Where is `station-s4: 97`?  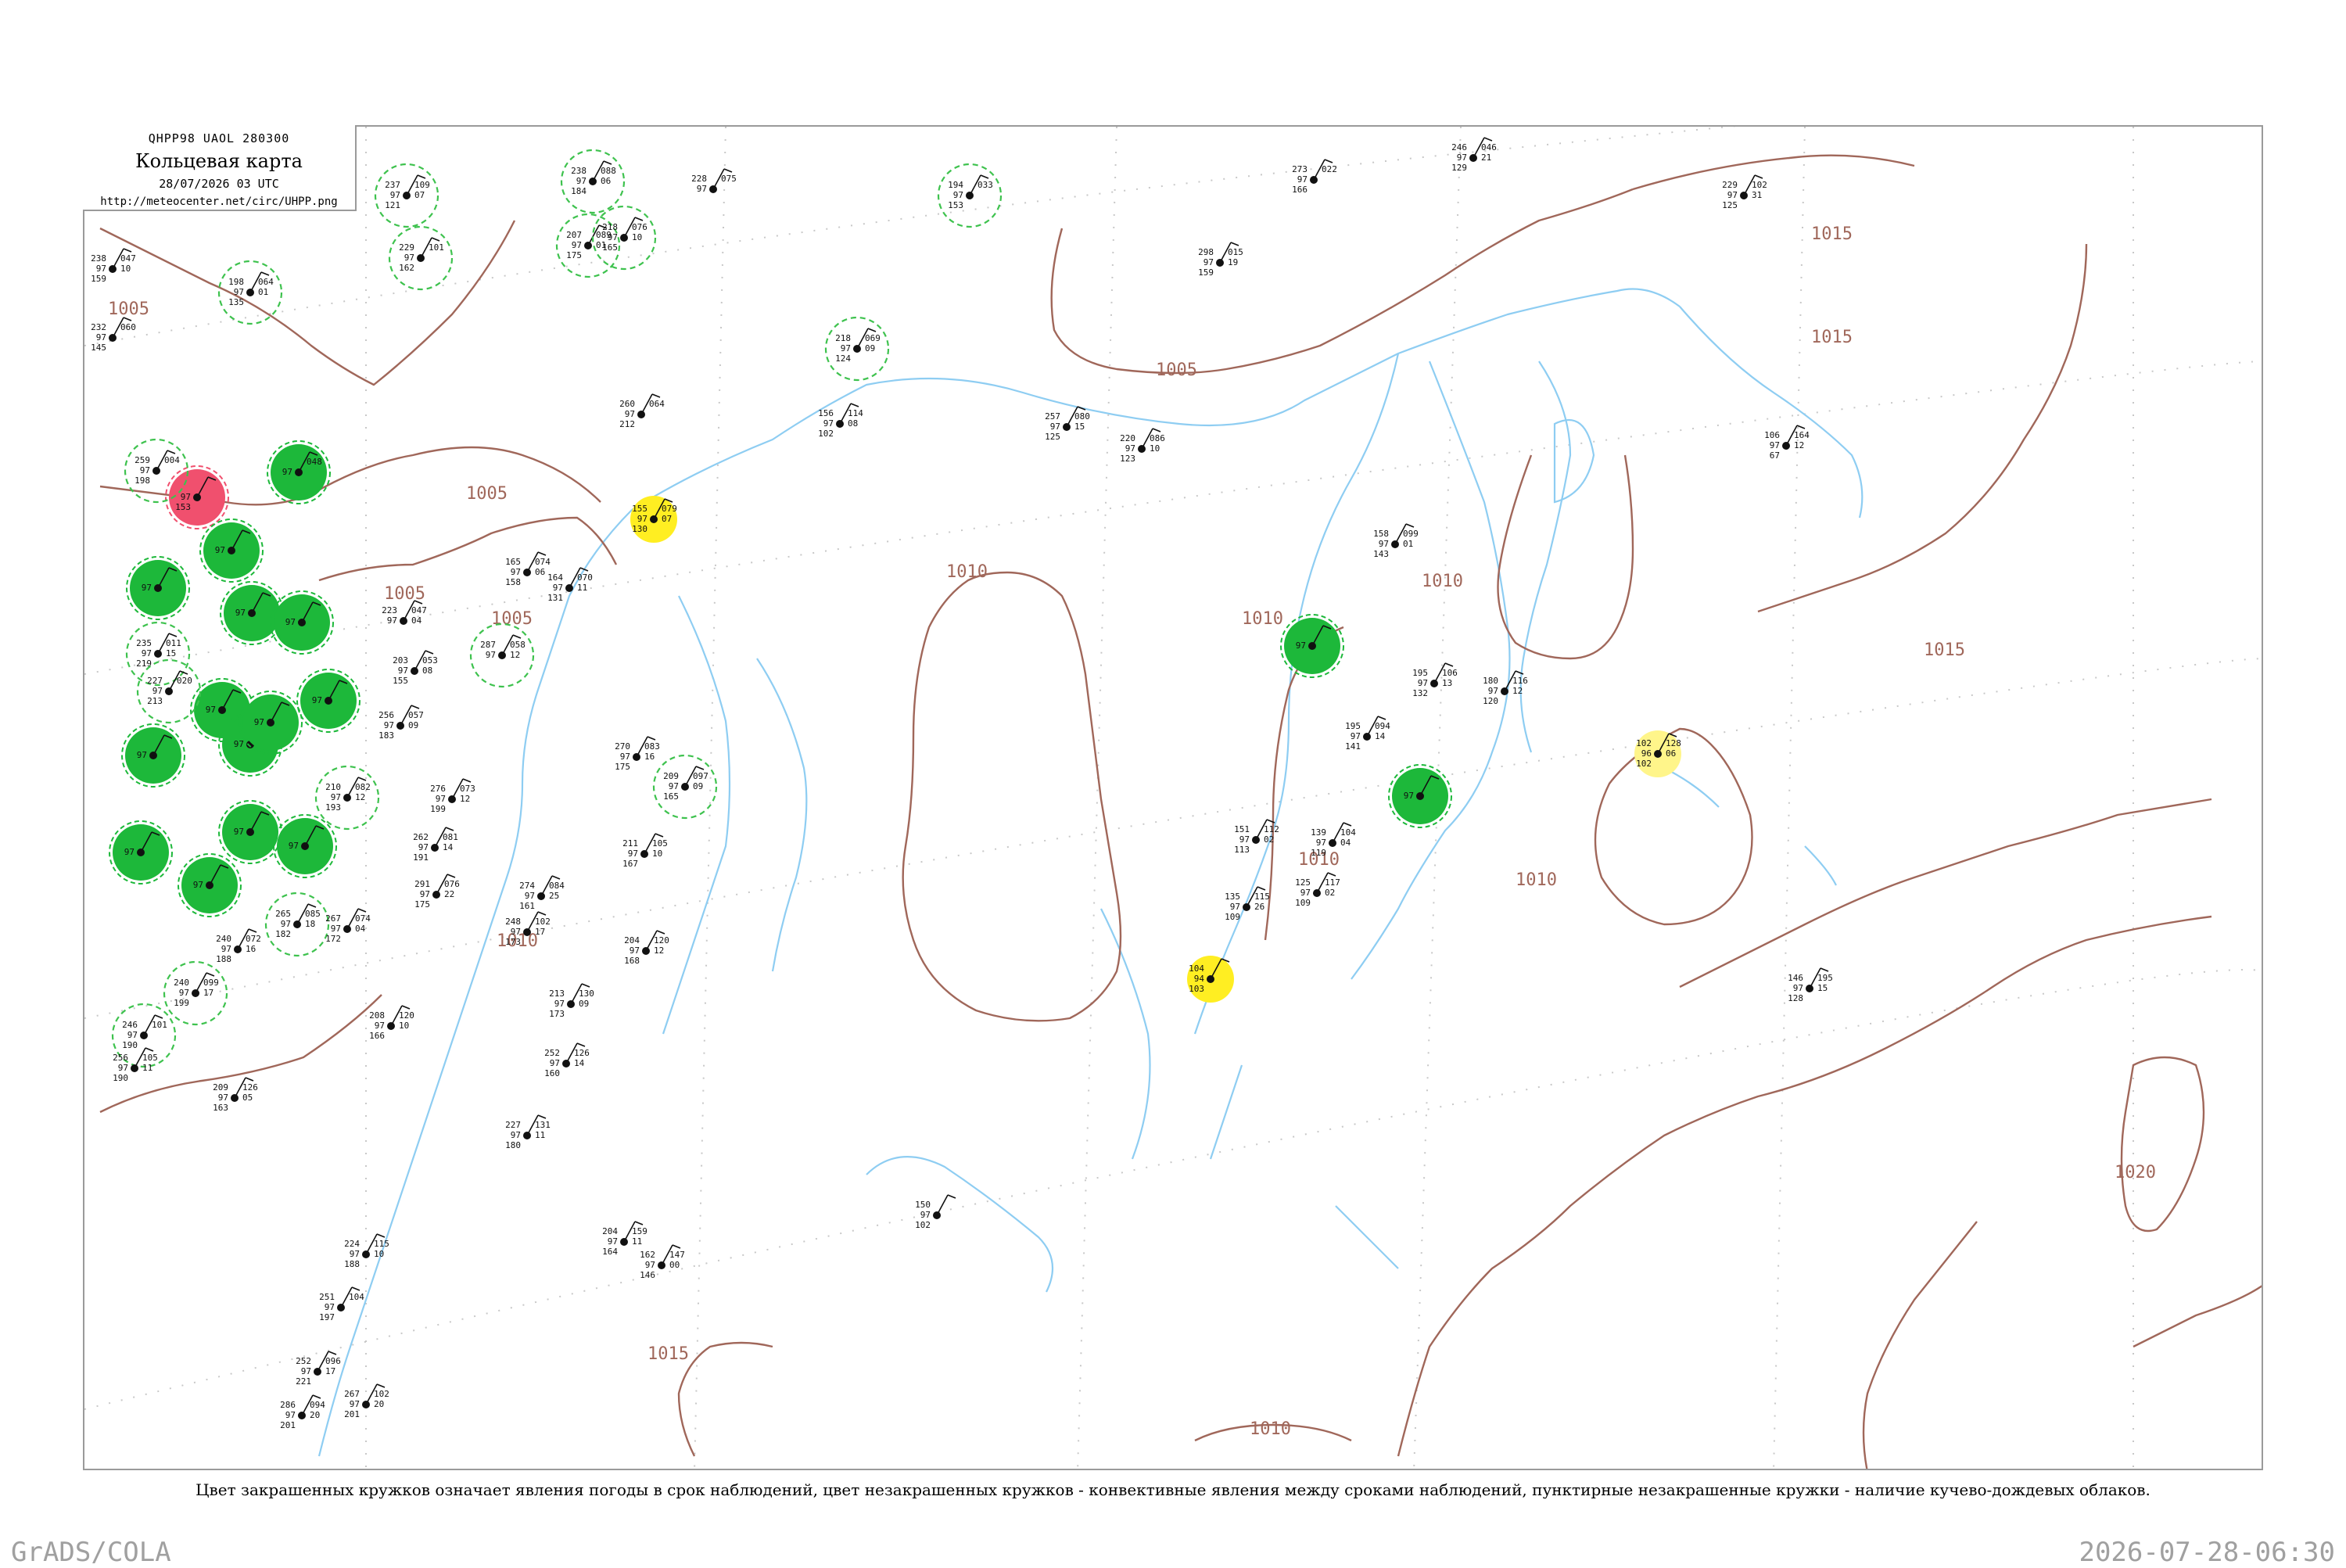 station-s4: 97 is located at coordinates (158, 588).